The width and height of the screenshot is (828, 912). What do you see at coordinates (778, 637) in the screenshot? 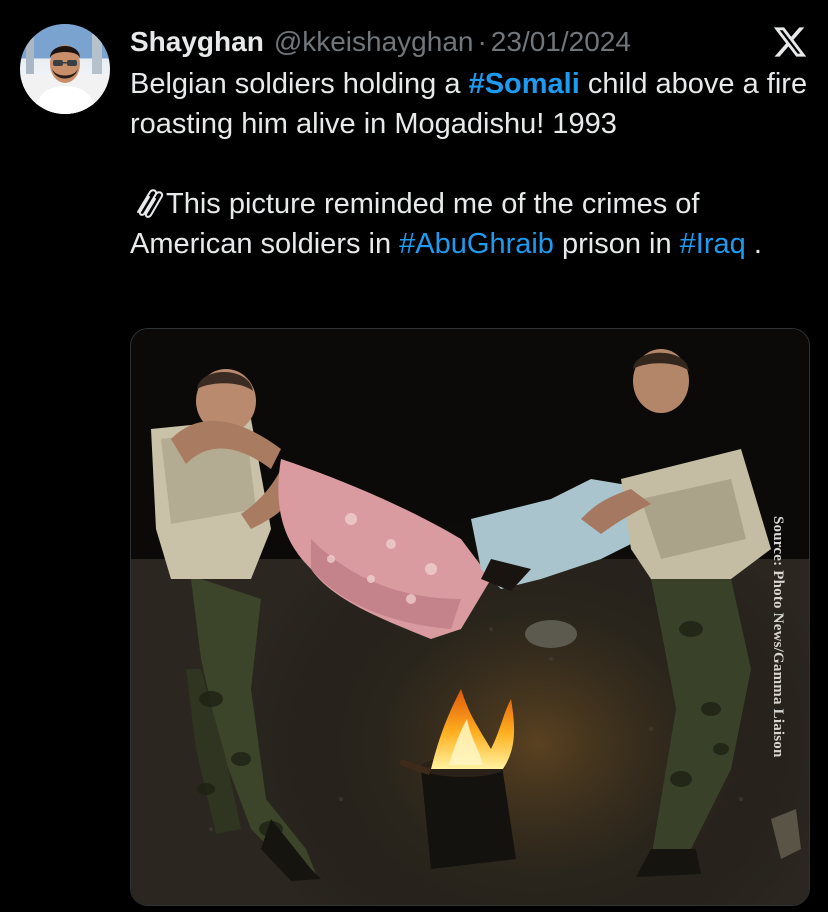
I see `photo-source-watermark: Source: Photo News/Gamma Liaison` at bounding box center [778, 637].